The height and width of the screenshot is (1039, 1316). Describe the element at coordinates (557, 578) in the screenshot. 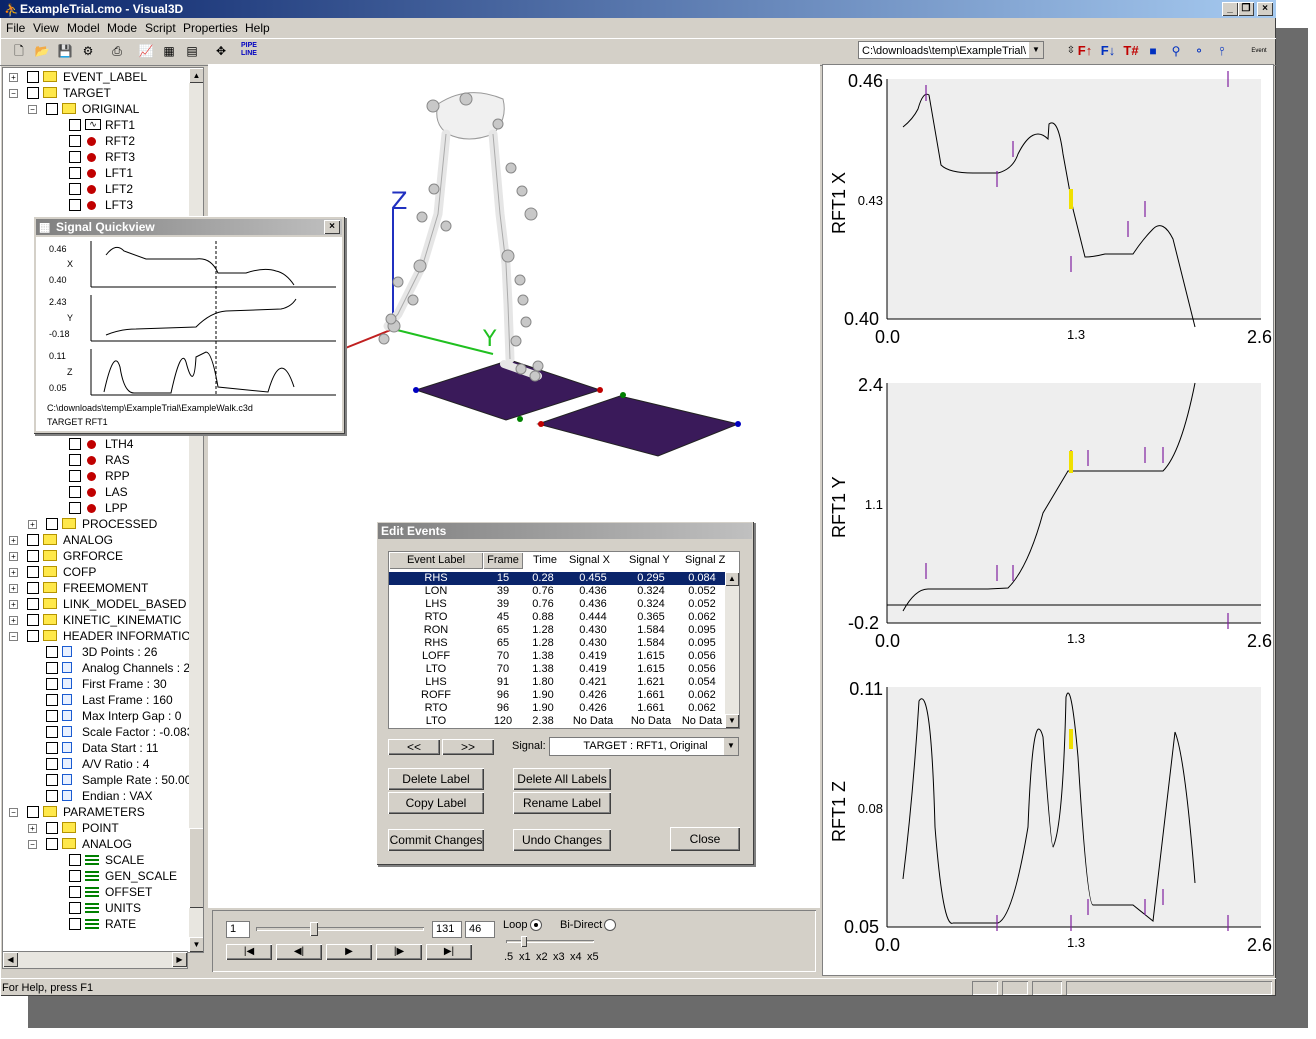

I see `table-row: RHS 15 0.28 0.455 0.295 0.084` at that location.